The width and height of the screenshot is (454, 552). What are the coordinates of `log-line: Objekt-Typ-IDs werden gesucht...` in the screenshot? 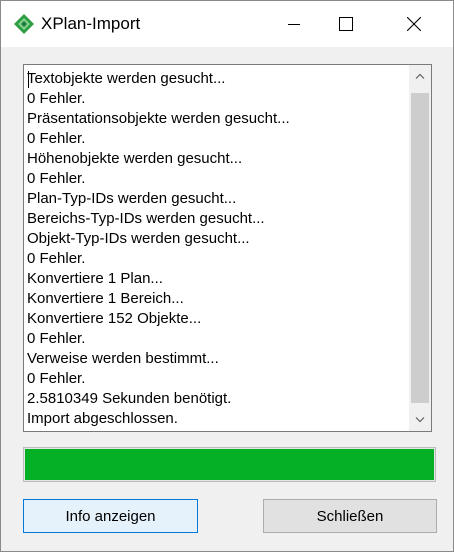 It's located at (138, 238).